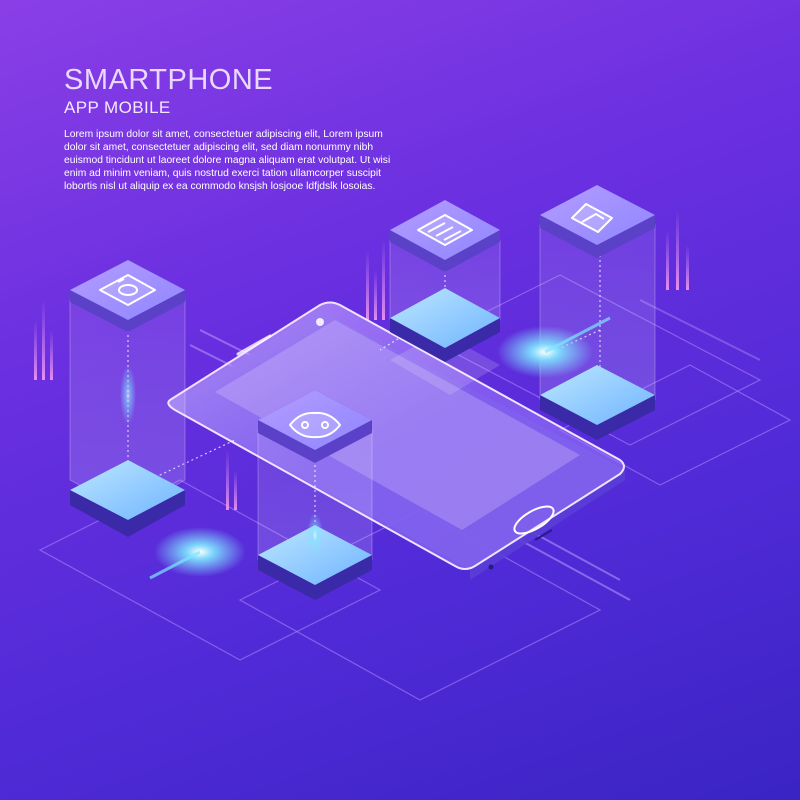 This screenshot has height=800, width=800. I want to click on page-subtitle: APP MOBILE, so click(117, 107).